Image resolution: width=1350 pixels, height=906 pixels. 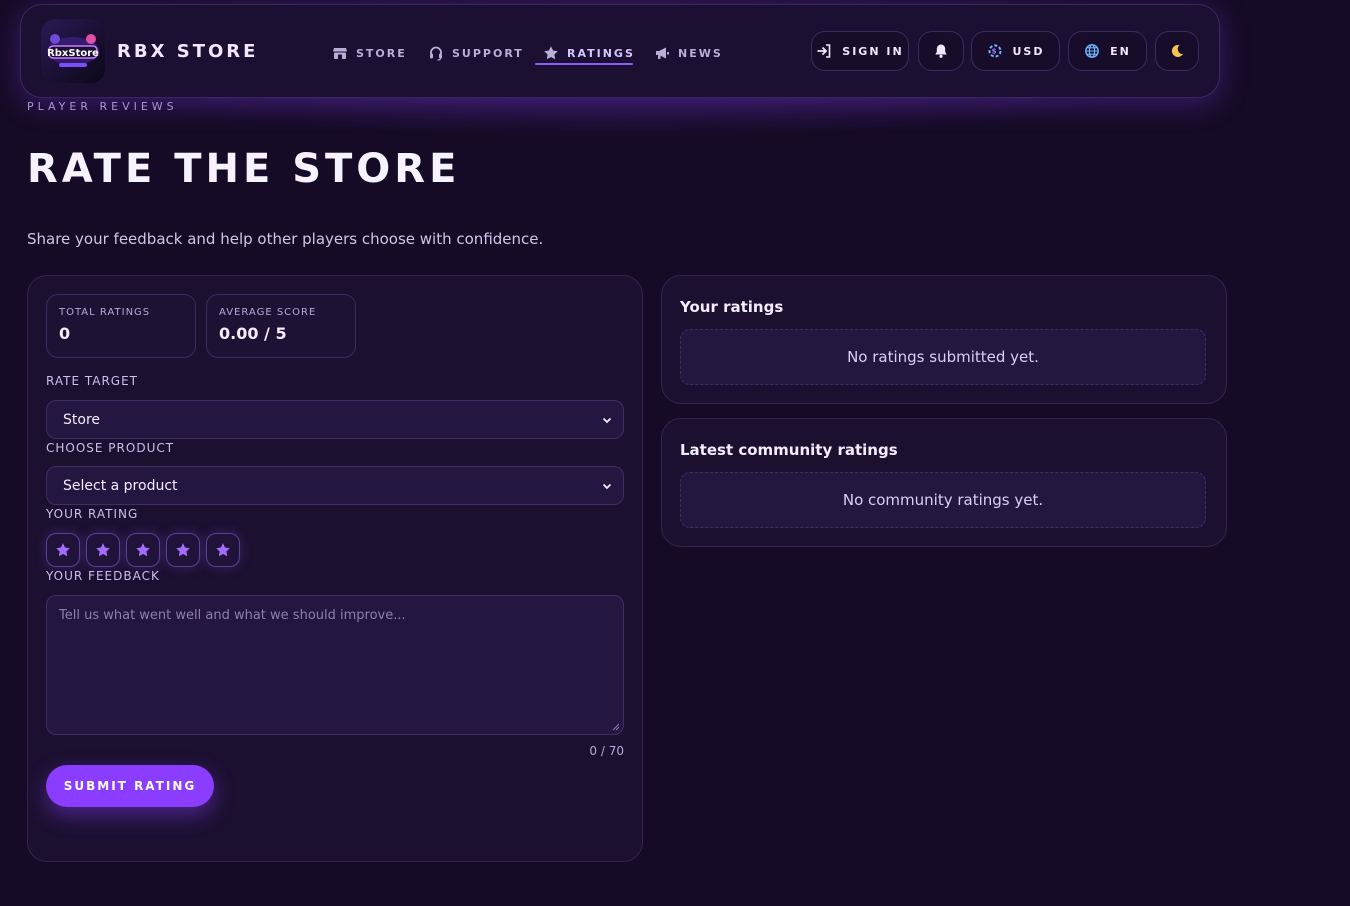 I want to click on currency-label: USD, so click(x=1028, y=51).